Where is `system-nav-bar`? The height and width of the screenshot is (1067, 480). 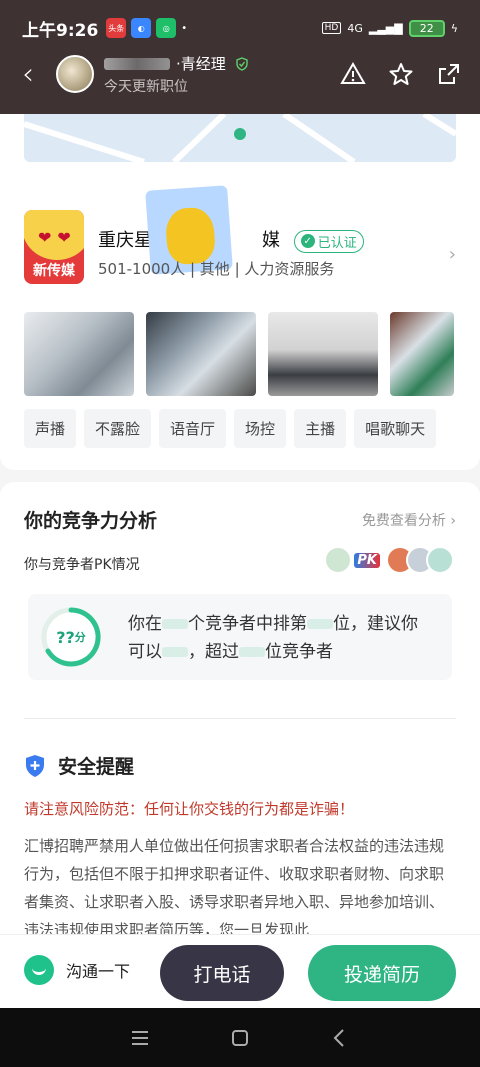
system-nav-bar is located at coordinates (240, 1037).